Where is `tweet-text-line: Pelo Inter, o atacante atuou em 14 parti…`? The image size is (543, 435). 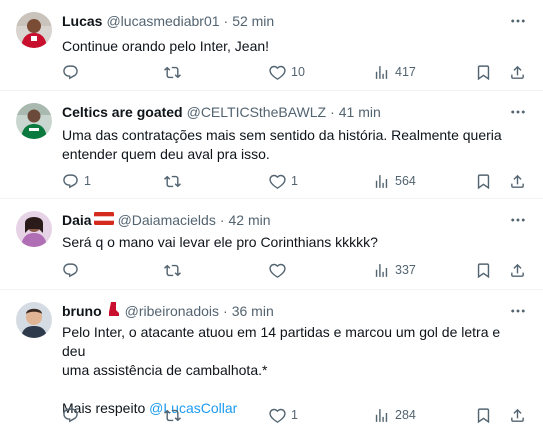 tweet-text-line: Pelo Inter, o atacante atuou em 14 parti… is located at coordinates (281, 341).